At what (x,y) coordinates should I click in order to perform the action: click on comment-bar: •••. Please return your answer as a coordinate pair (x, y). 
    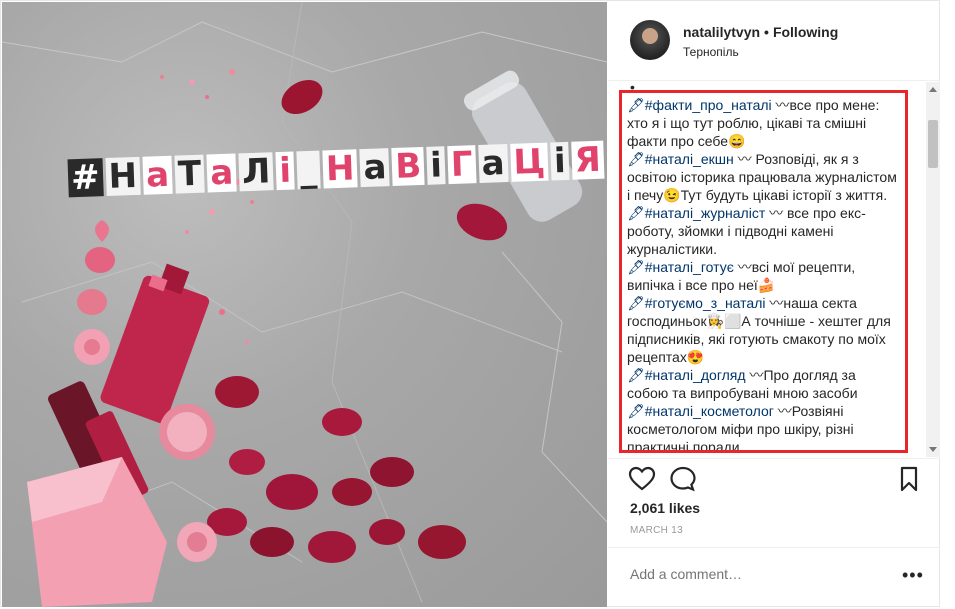
    Looking at the image, I should click on (774, 577).